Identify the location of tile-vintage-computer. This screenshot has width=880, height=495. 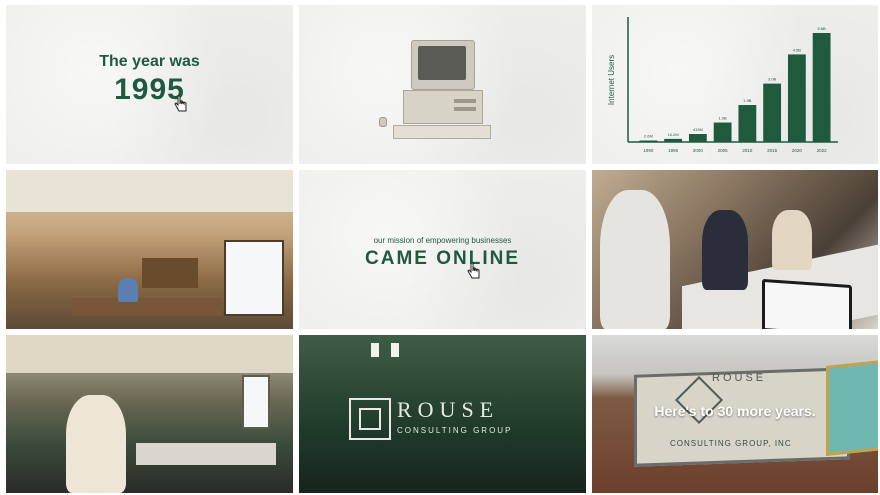
(442, 84).